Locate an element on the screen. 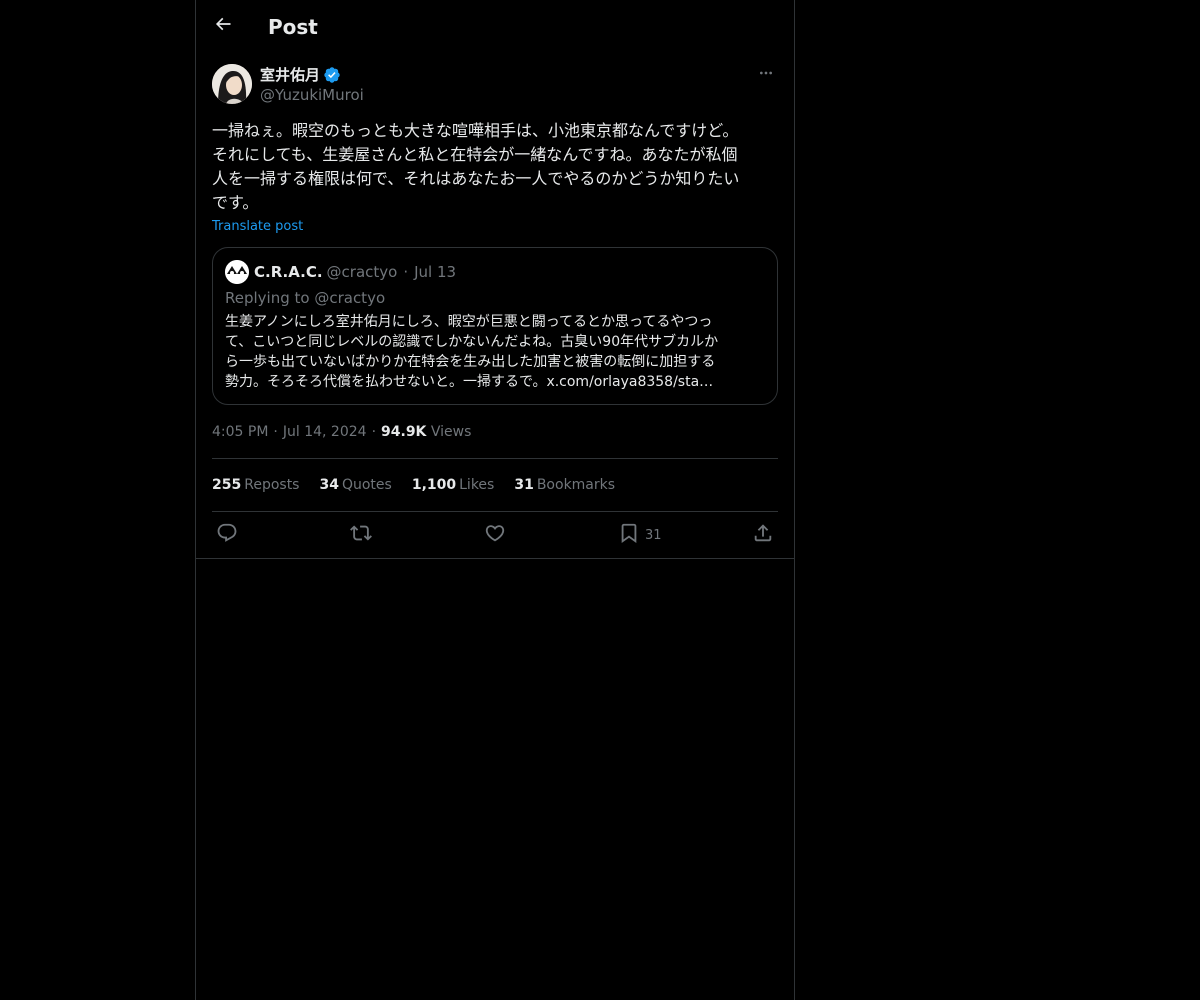 This screenshot has width=1200, height=1000. more-icon is located at coordinates (766, 75).